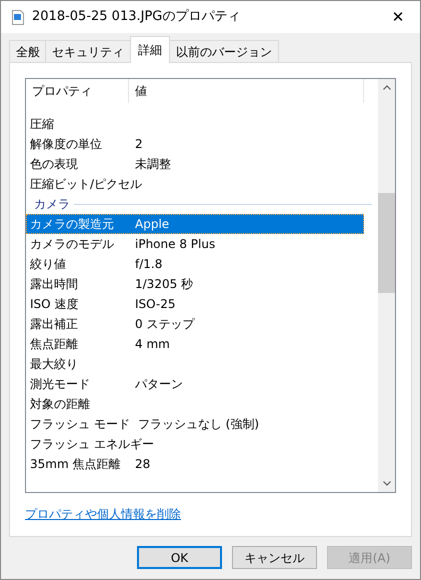  What do you see at coordinates (195, 264) in the screenshot?
I see `property-row: 絞り値 f/1.8` at bounding box center [195, 264].